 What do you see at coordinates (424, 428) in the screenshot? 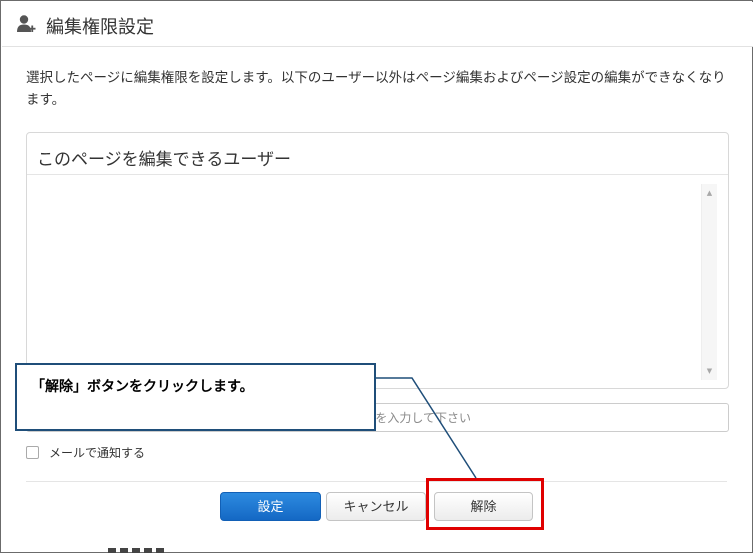
I see `callout-pointer-line` at bounding box center [424, 428].